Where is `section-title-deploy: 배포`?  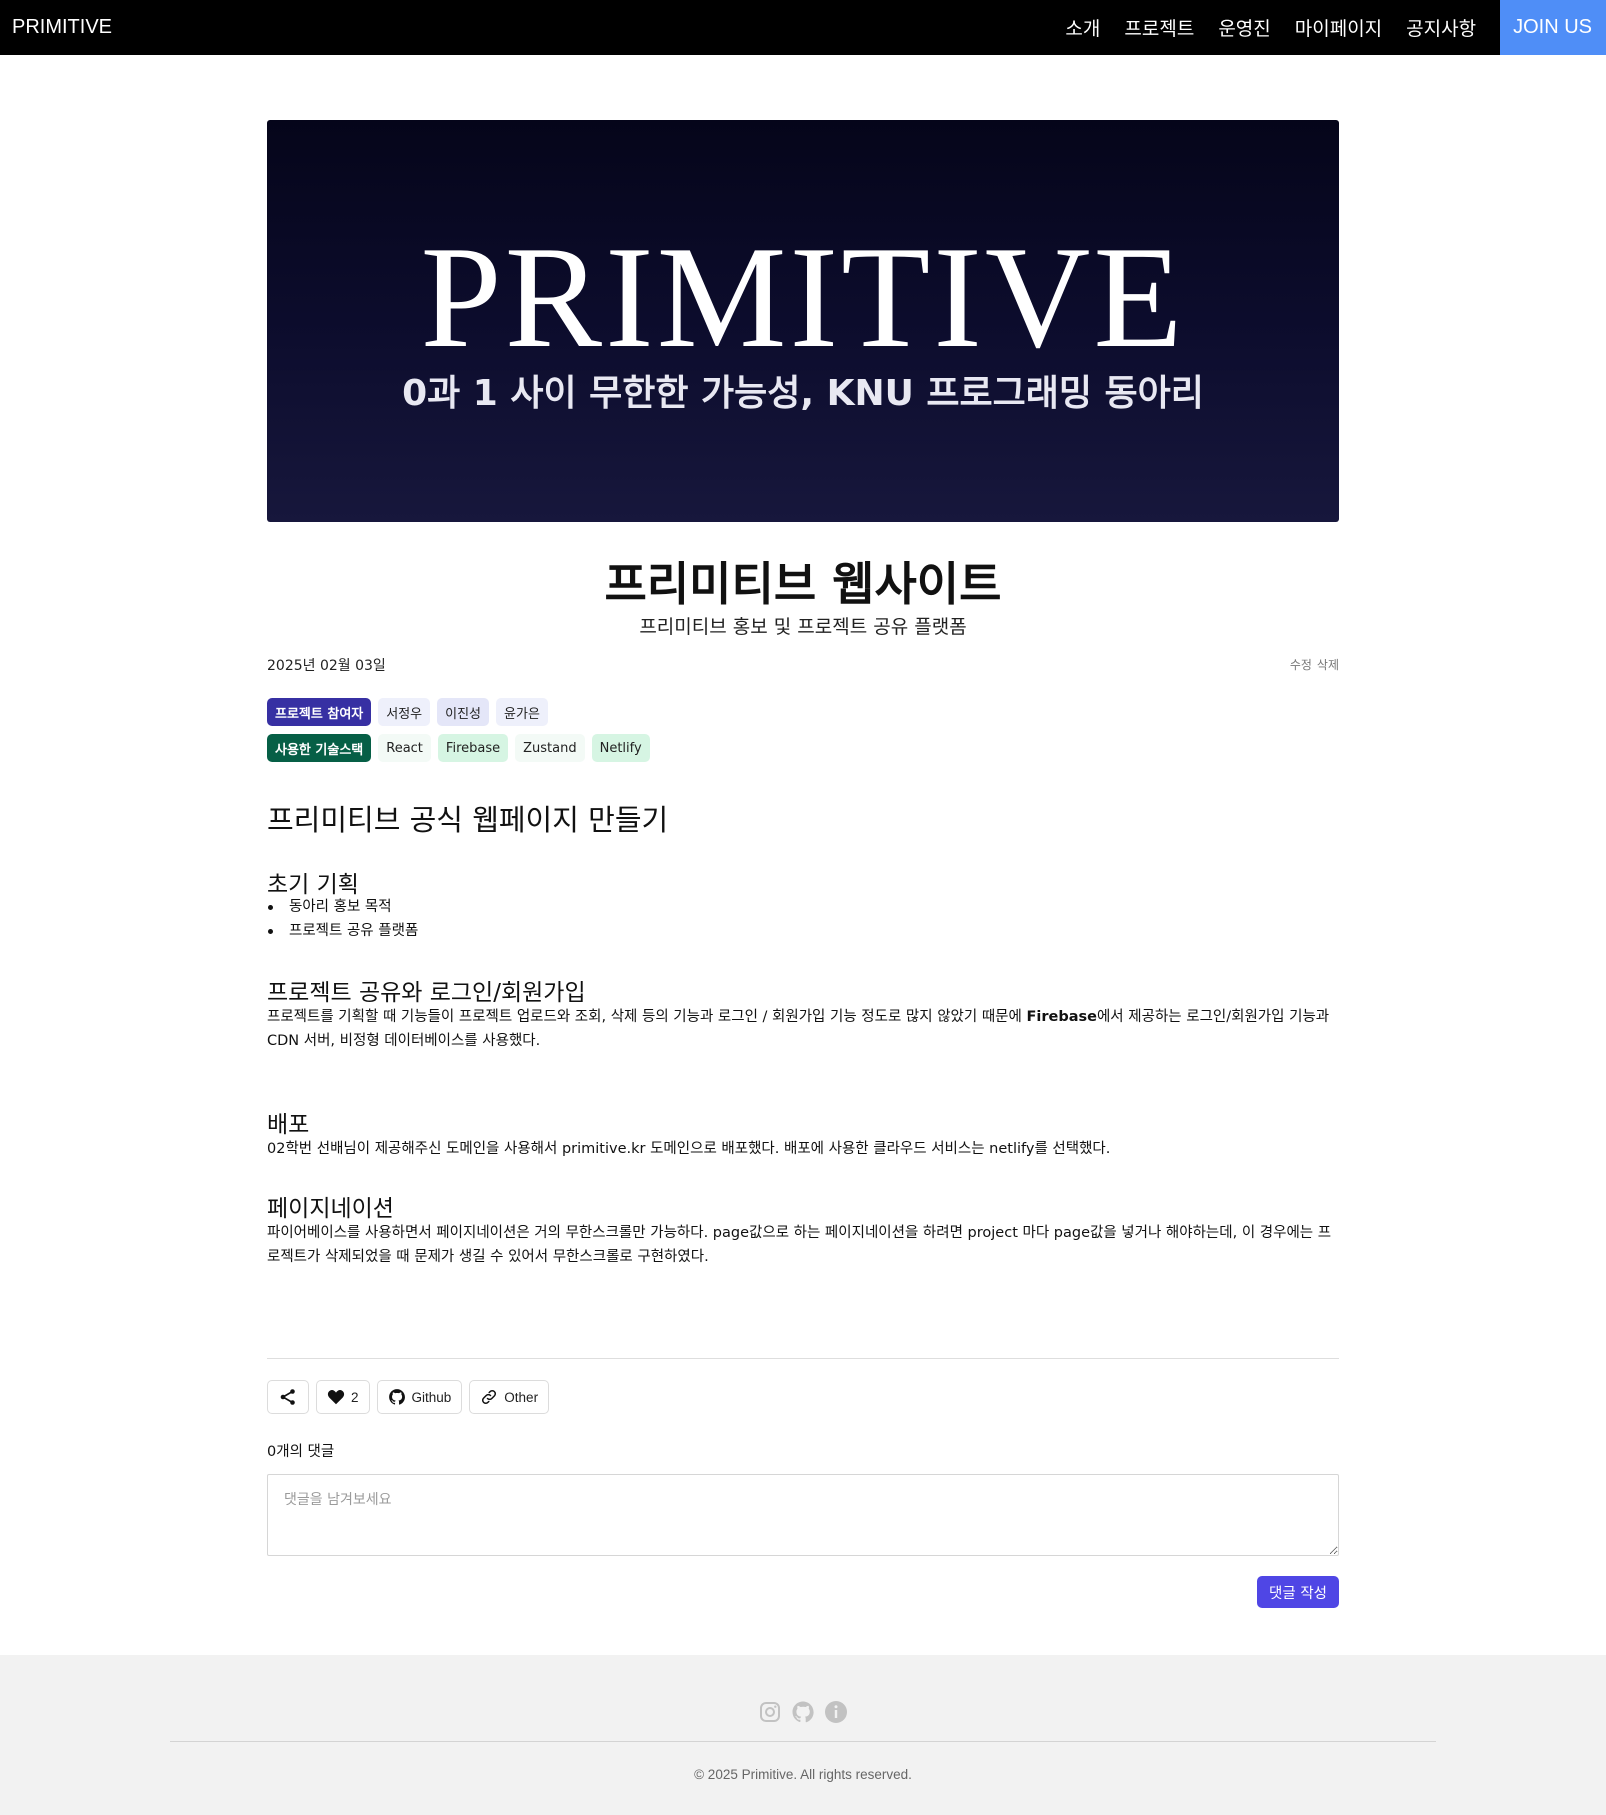
section-title-deploy: 배포 is located at coordinates (288, 1125).